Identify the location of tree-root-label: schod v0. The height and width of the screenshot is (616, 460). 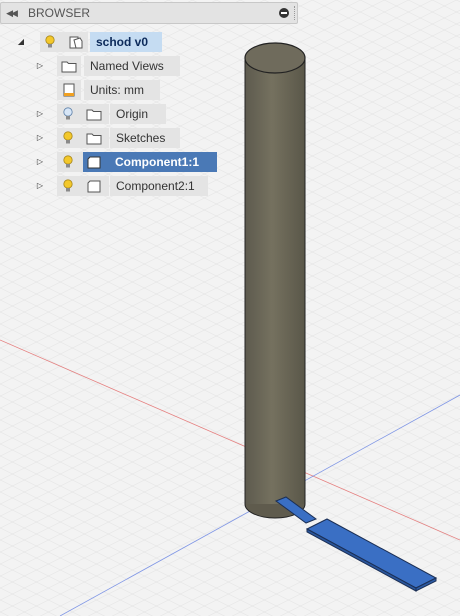
(126, 42).